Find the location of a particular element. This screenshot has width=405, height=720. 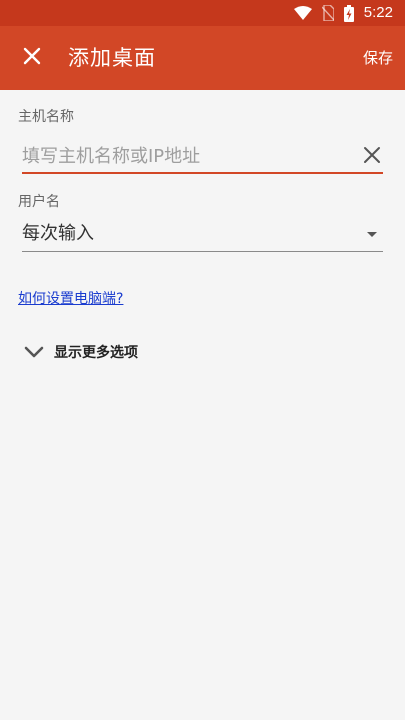

chevron-down-icon is located at coordinates (34, 353).